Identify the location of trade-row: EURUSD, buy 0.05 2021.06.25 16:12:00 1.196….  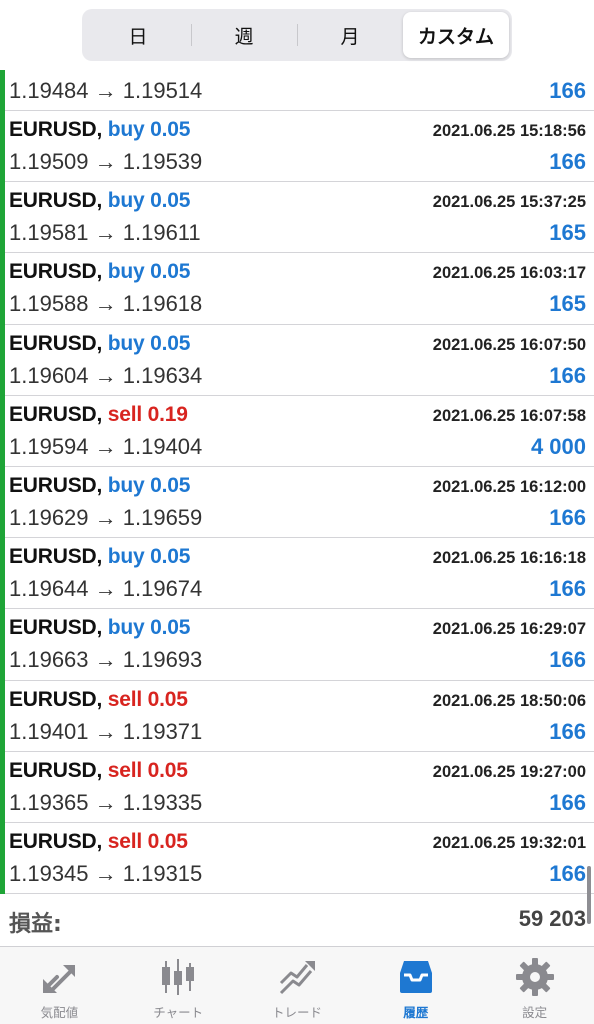
(297, 502).